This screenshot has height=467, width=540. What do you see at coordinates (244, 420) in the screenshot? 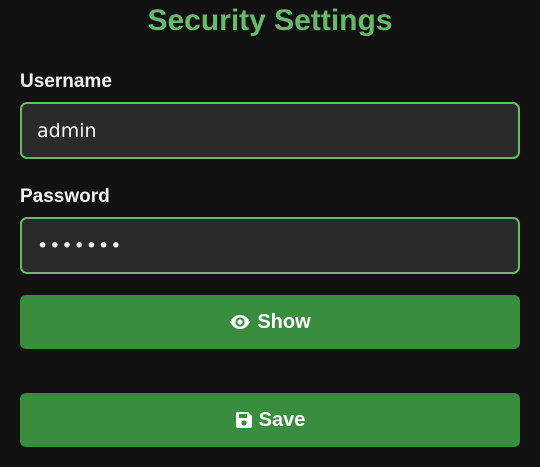
I see `floppy-disk-icon` at bounding box center [244, 420].